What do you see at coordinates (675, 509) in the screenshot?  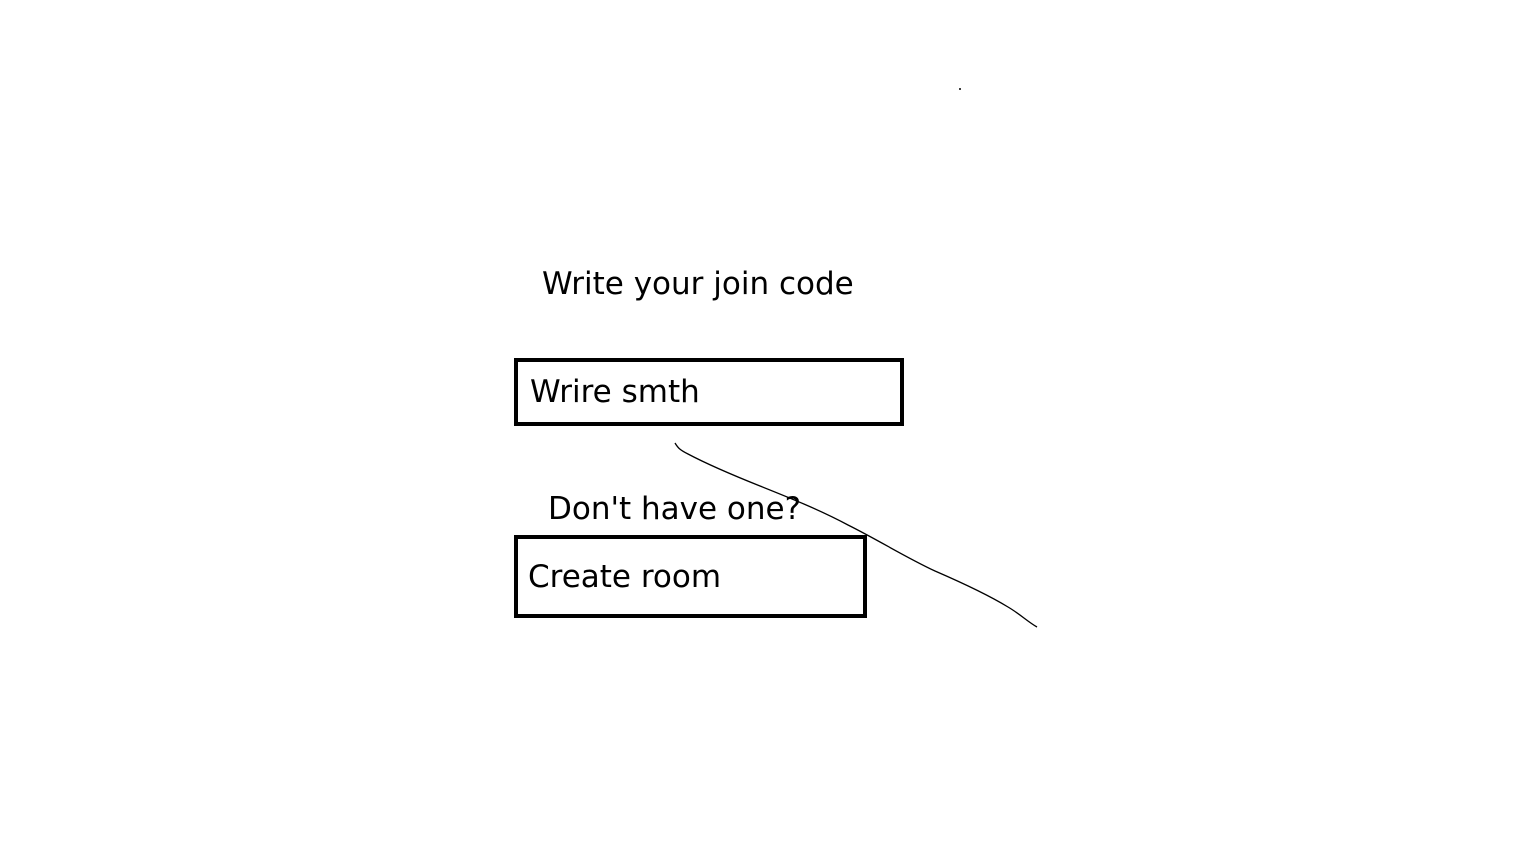 I see `no-code-prompt: Don't have one?` at bounding box center [675, 509].